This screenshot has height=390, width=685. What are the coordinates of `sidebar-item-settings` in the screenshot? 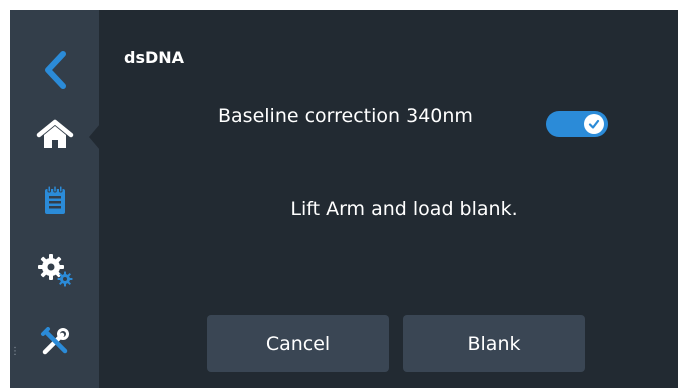 It's located at (54, 270).